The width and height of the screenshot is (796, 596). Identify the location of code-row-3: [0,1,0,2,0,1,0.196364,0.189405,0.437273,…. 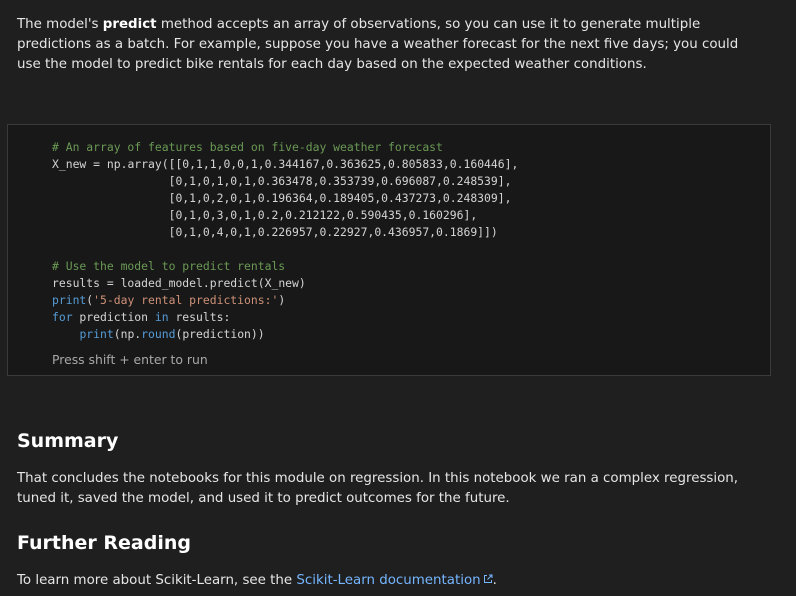
(282, 198).